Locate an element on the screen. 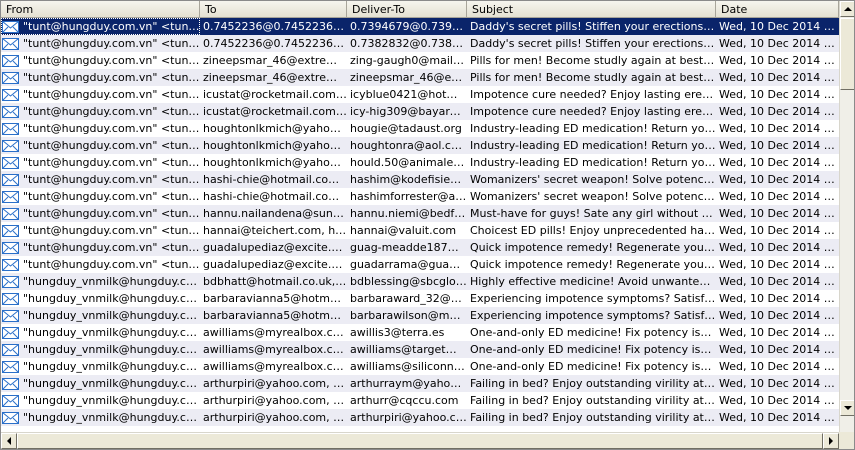 This screenshot has height=450, width=855. horizontal-scroll-thumb is located at coordinates (420, 441).